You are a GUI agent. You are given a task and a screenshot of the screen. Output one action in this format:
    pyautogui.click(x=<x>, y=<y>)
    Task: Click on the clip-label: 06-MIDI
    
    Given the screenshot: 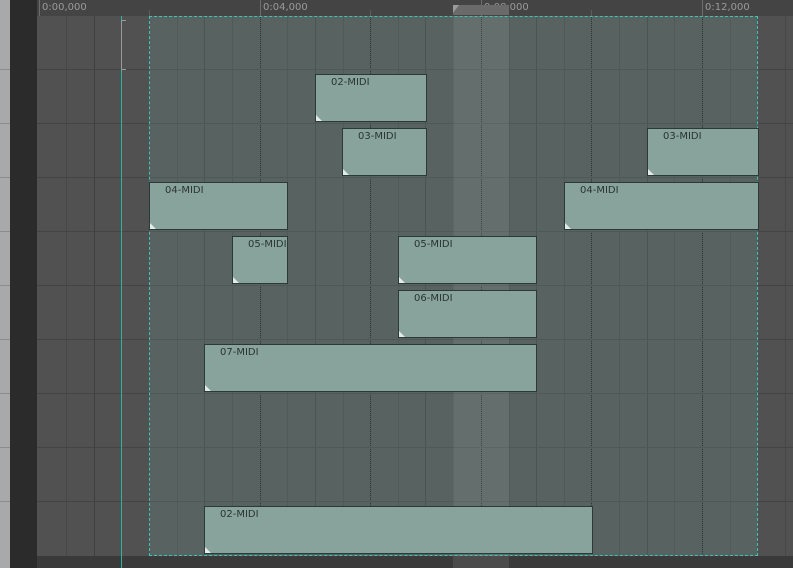 What is the action you would take?
    pyautogui.click(x=433, y=298)
    